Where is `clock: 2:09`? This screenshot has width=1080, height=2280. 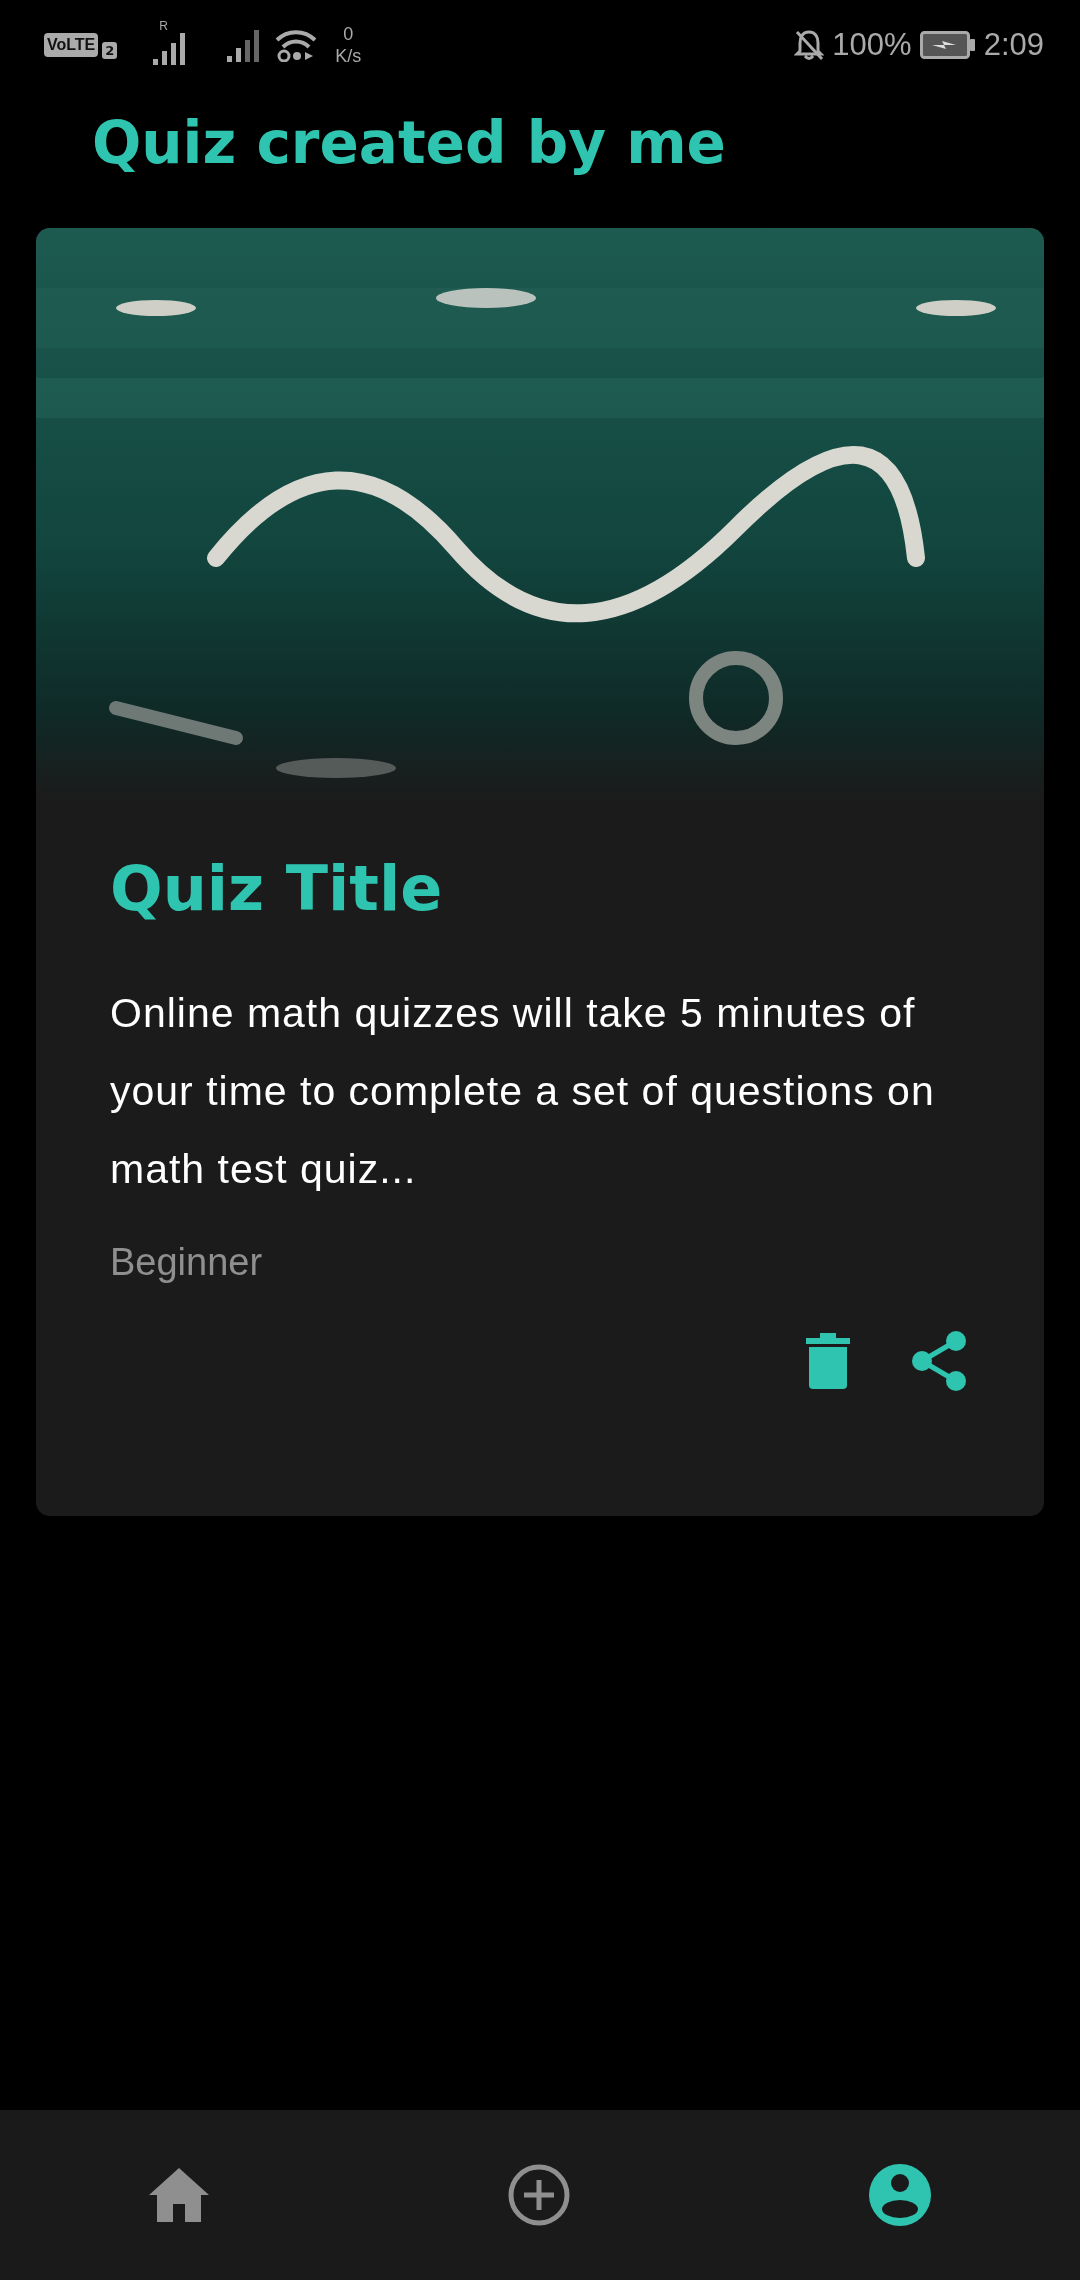 clock: 2:09 is located at coordinates (1013, 45).